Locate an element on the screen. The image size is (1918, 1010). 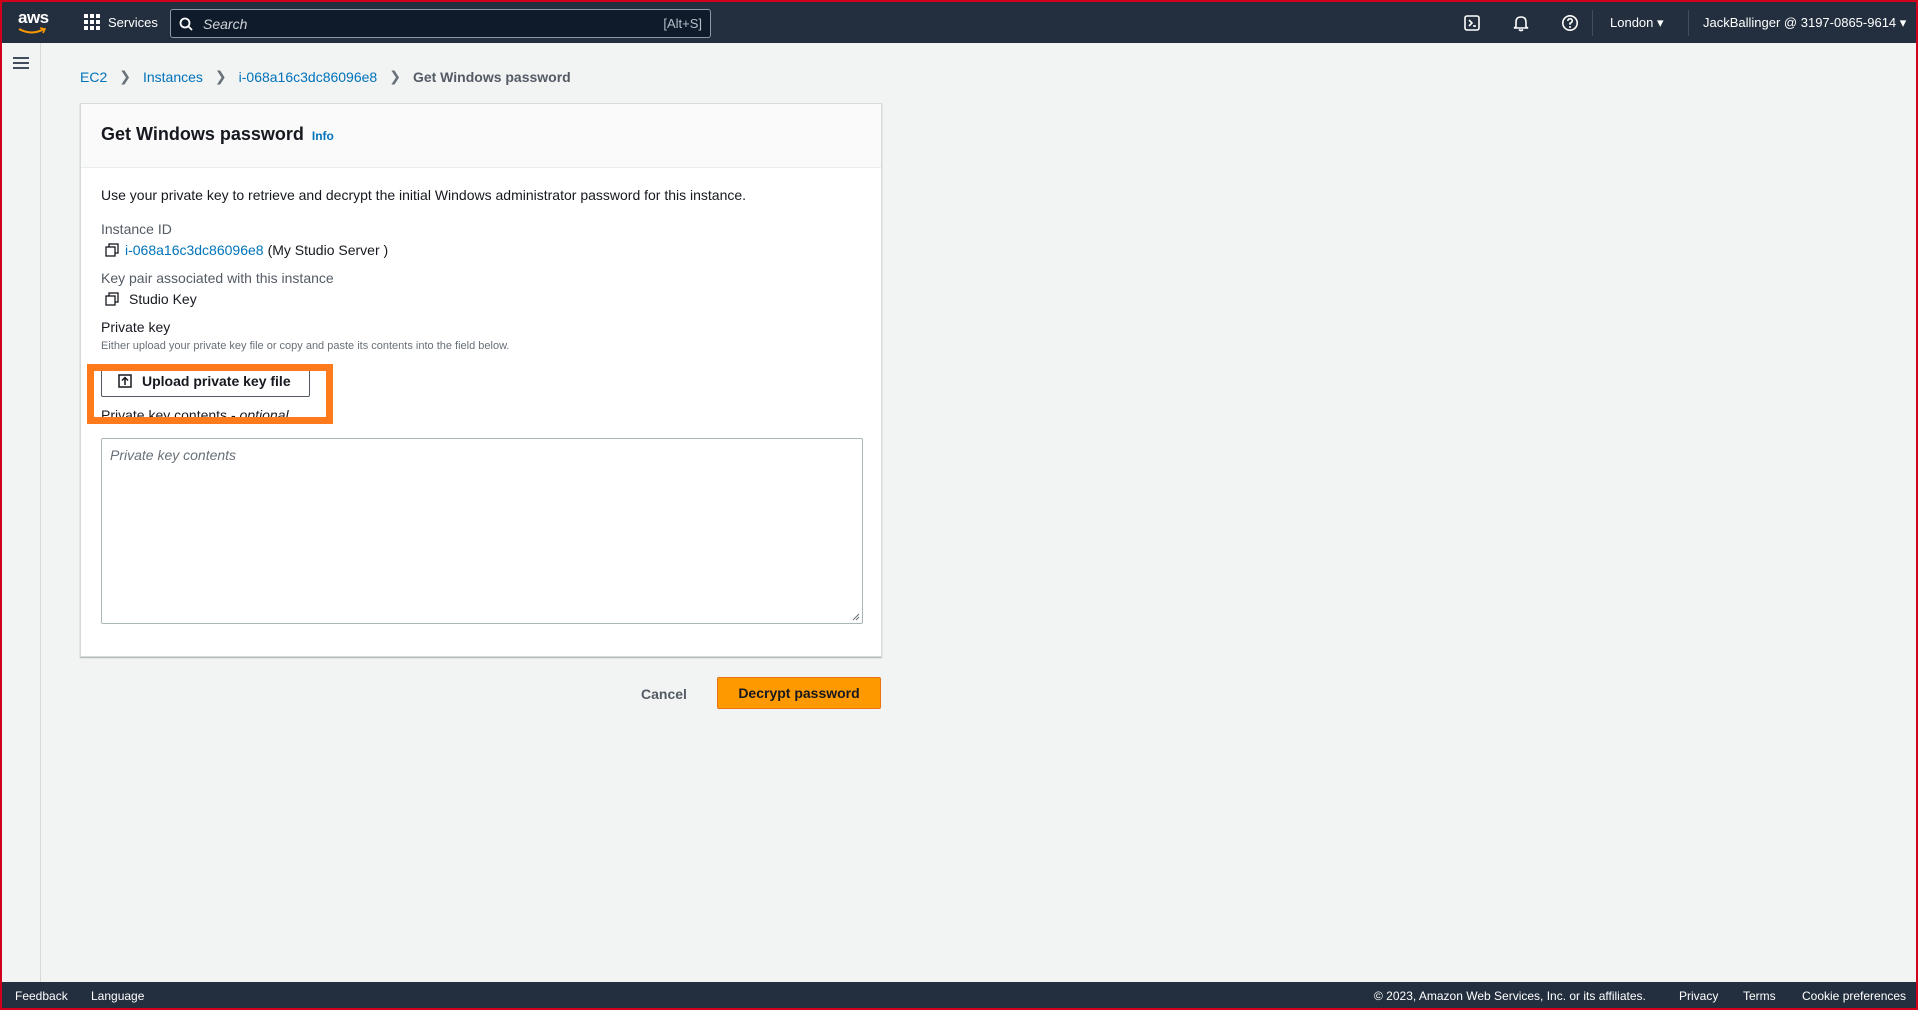
language-link: Language is located at coordinates (117, 996).